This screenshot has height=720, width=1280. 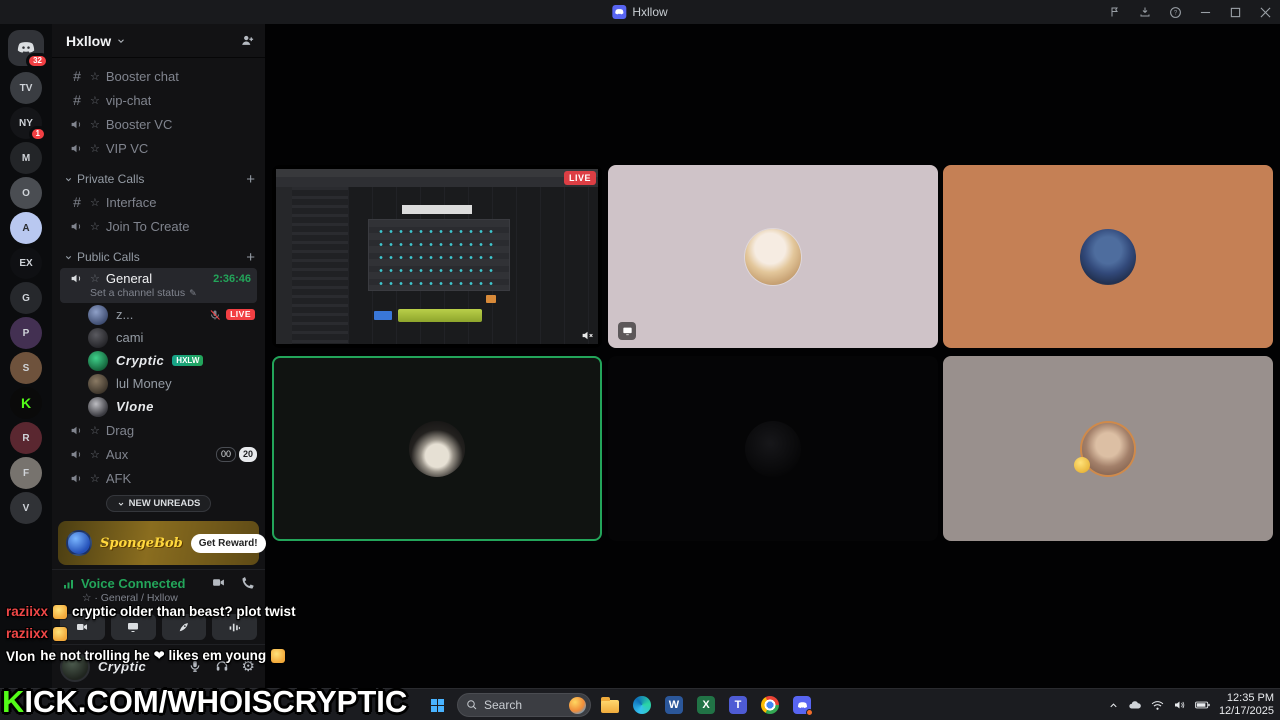 What do you see at coordinates (674, 705) in the screenshot?
I see `word-icon: W` at bounding box center [674, 705].